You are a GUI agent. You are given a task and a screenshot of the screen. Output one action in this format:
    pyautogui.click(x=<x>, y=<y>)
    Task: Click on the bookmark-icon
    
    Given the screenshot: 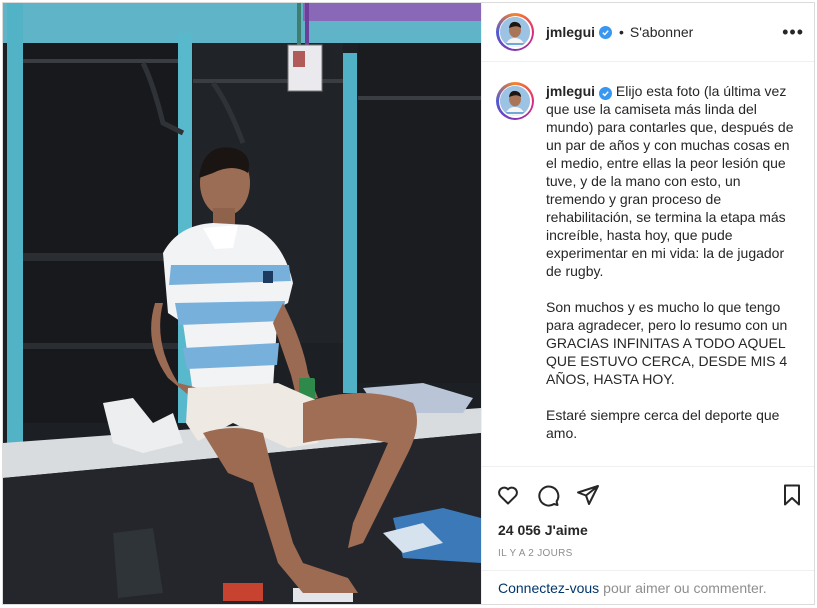 What is the action you would take?
    pyautogui.click(x=792, y=495)
    